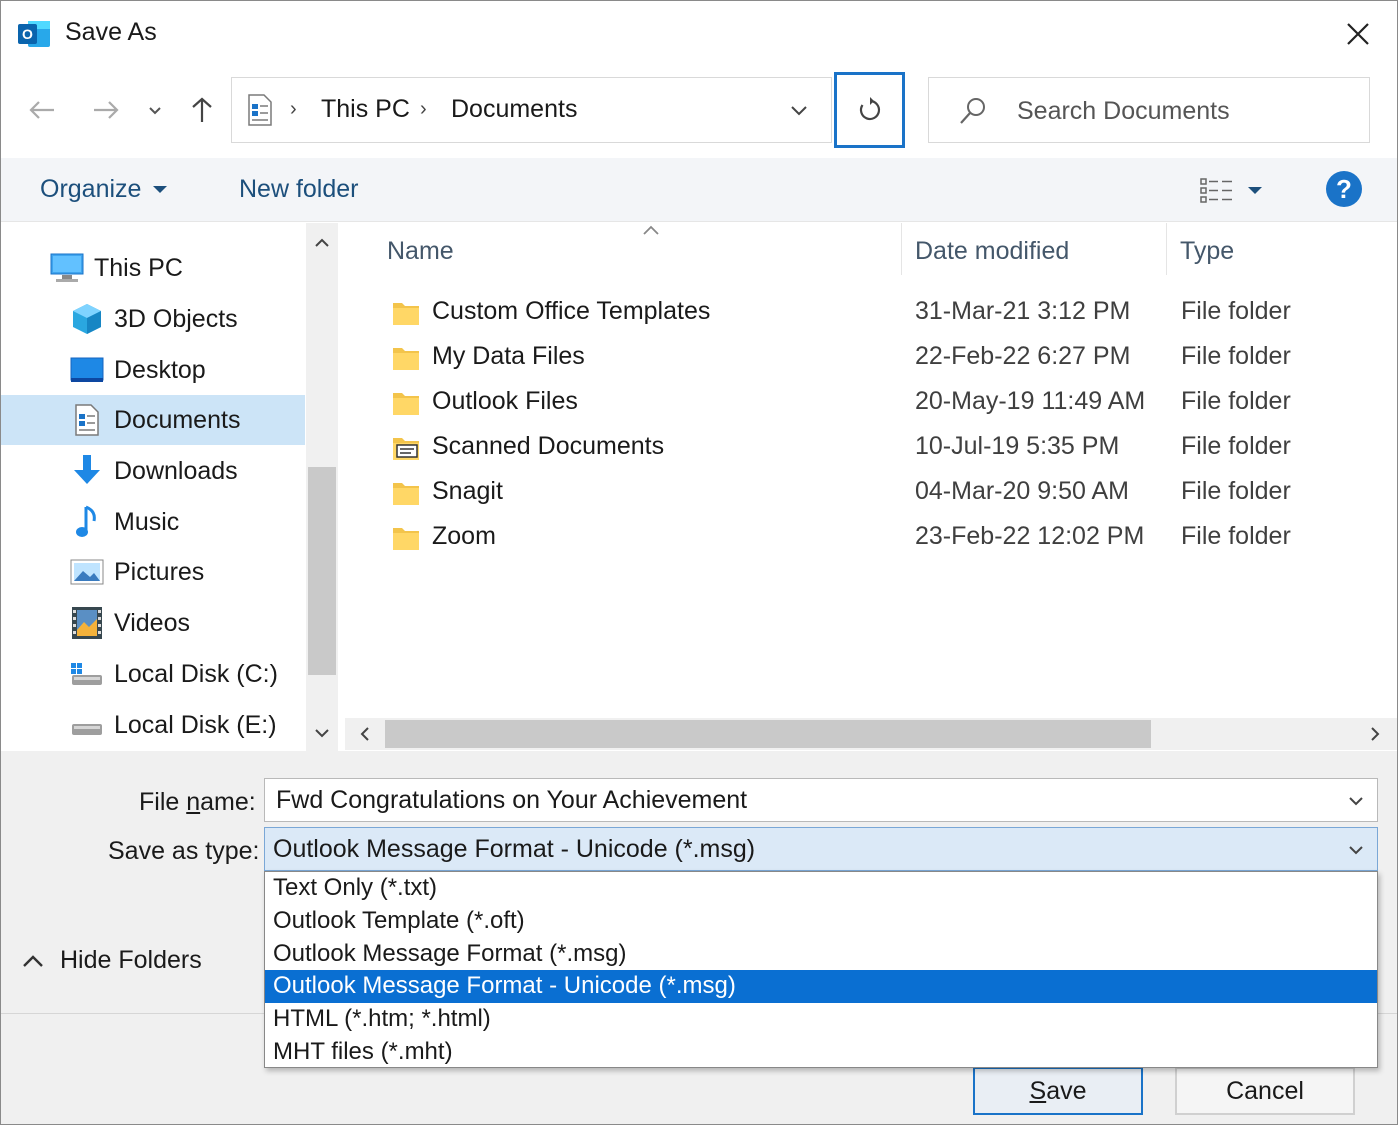 The height and width of the screenshot is (1125, 1398). Describe the element at coordinates (1216, 190) in the screenshot. I see `details-view-icon` at that location.